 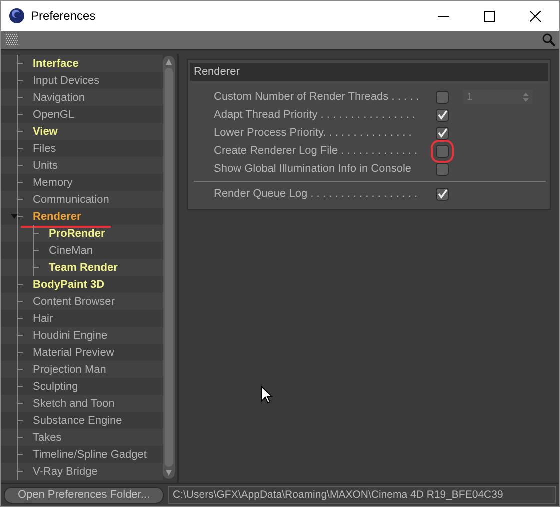 I want to click on tree-item: OpenGL, so click(x=54, y=114).